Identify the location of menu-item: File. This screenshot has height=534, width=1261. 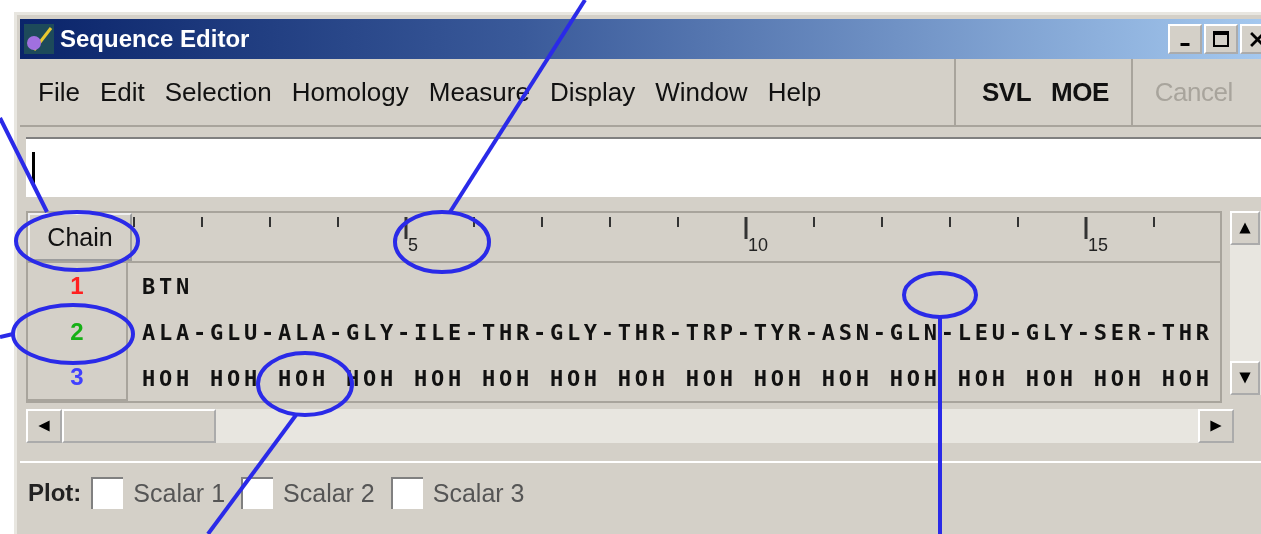
(59, 92).